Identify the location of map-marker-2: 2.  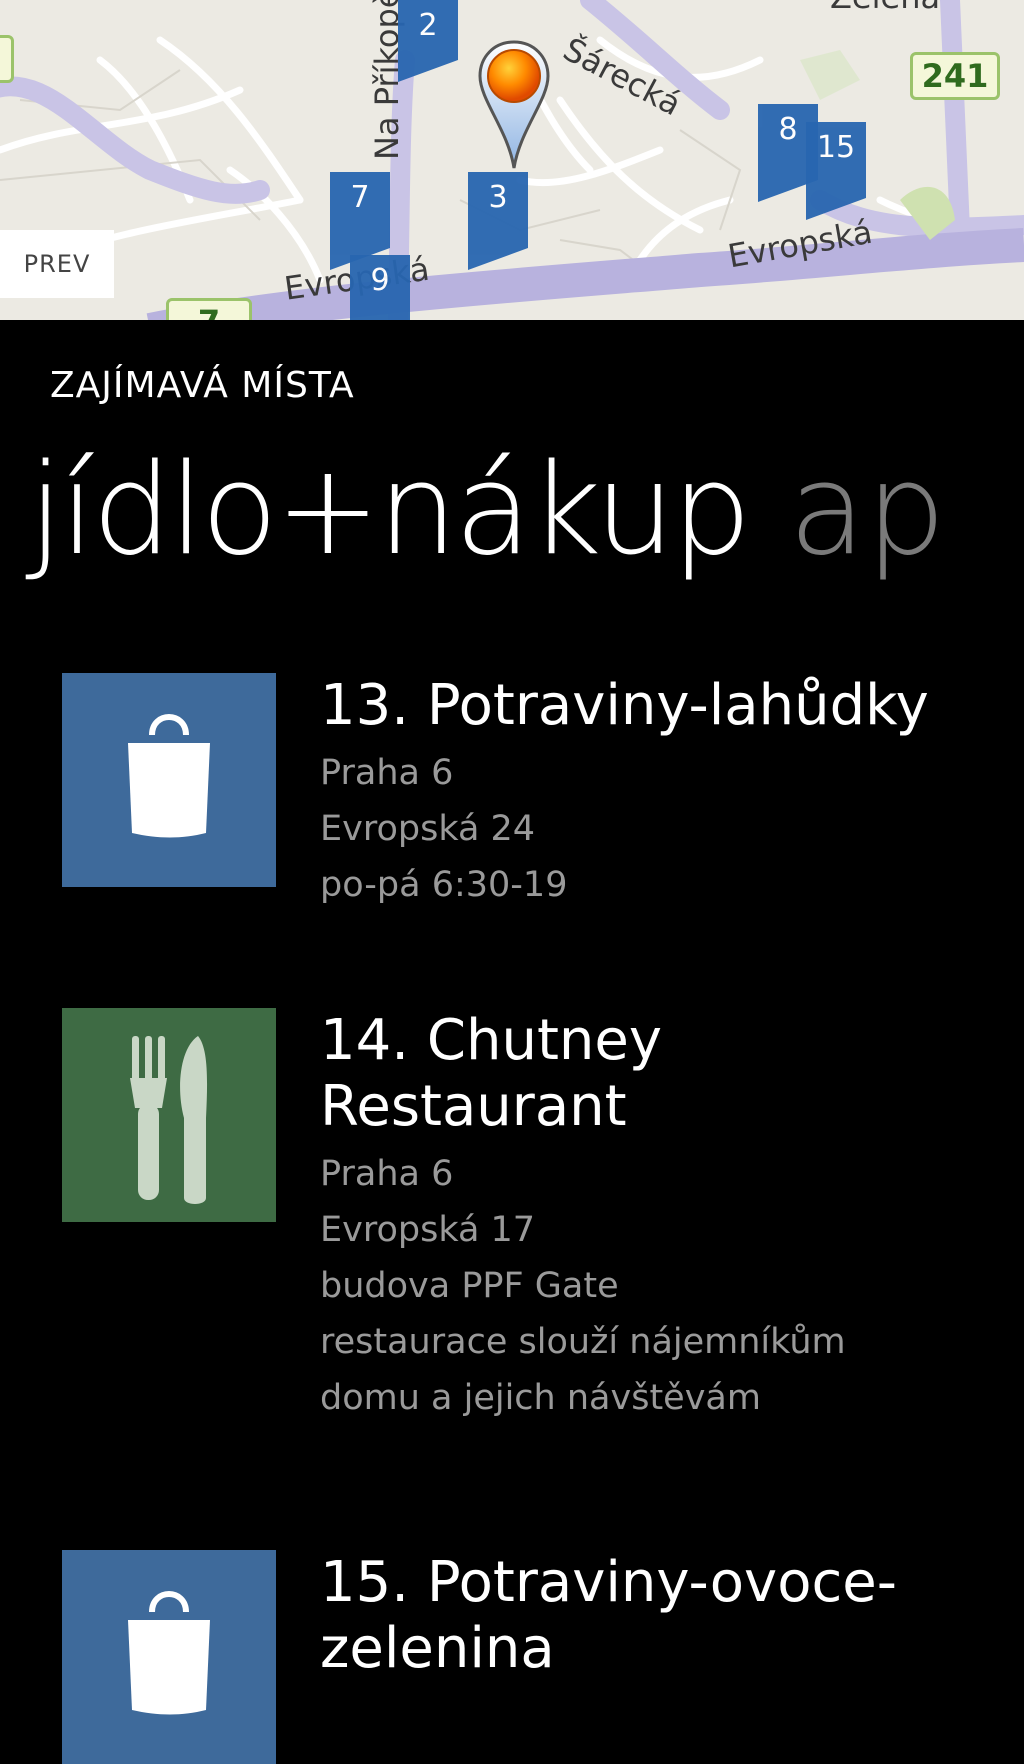
(428, 41).